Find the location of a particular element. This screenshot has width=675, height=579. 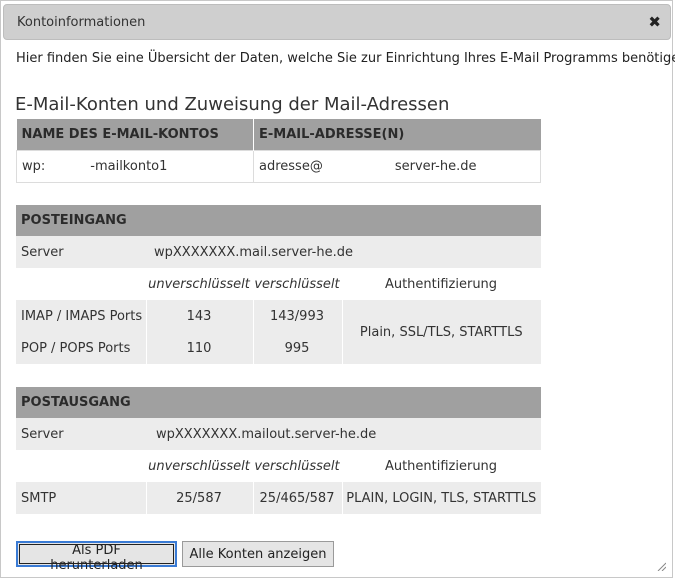

col-address-header: E-MAIL-ADRESSE(N) is located at coordinates (397, 134).